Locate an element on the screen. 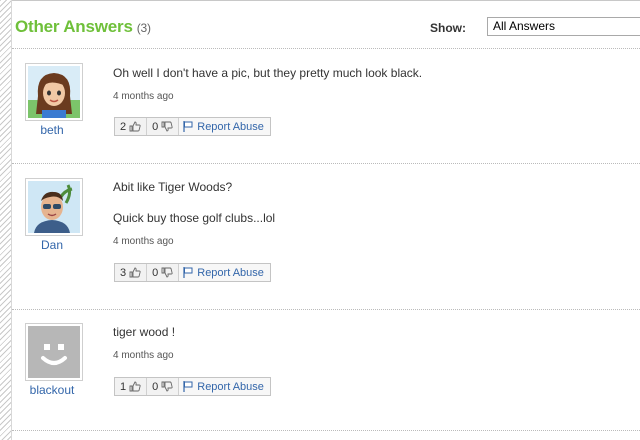 Image resolution: width=640 pixels, height=440 pixels. thumbs-up-button: 2 is located at coordinates (131, 126).